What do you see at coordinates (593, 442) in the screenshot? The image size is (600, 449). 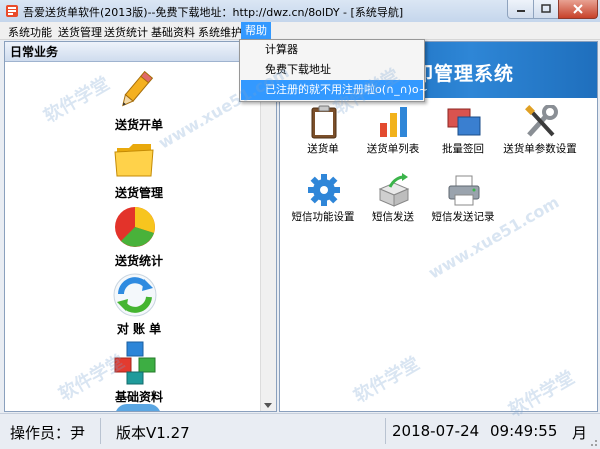 I see `resize-grip-icon` at bounding box center [593, 442].